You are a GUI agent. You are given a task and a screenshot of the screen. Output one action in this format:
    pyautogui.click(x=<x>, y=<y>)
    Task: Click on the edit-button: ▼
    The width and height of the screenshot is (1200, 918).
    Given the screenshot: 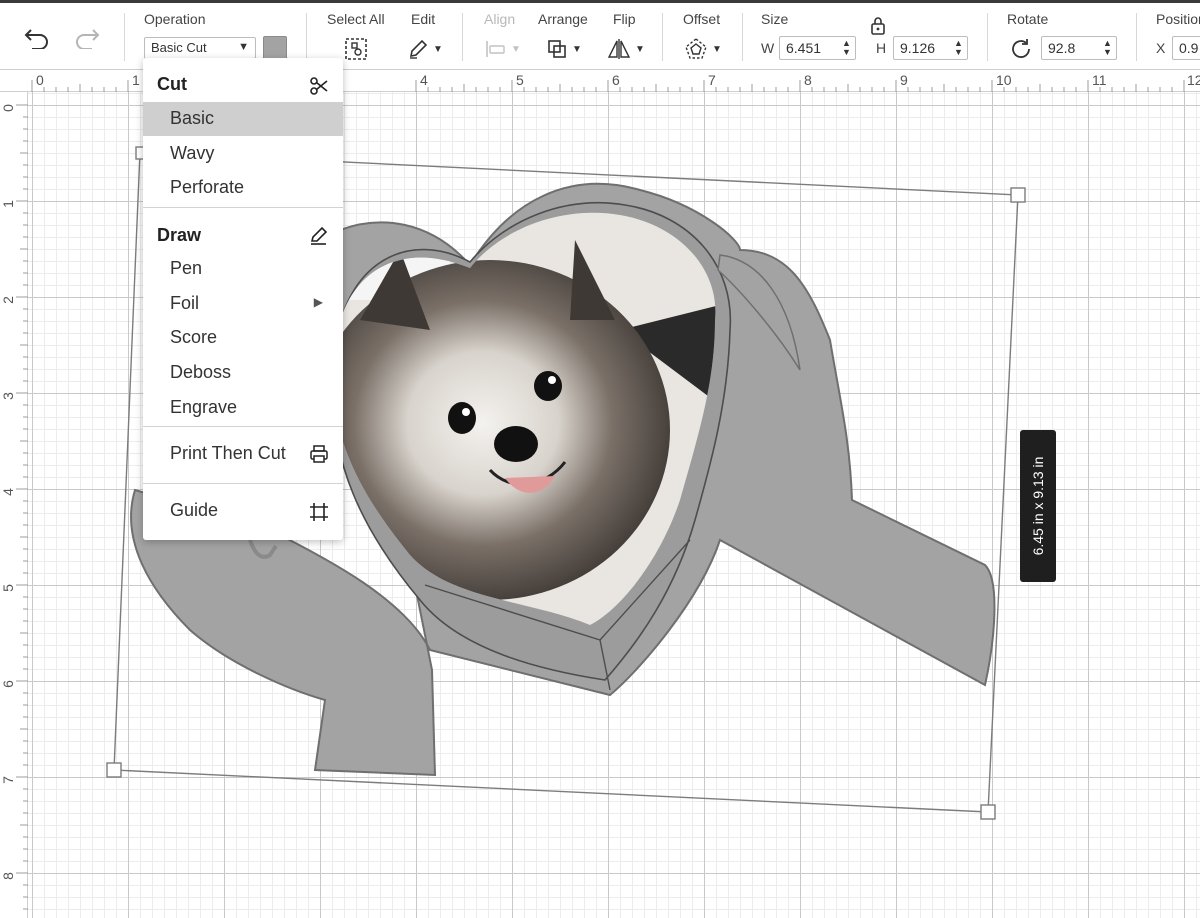 What is the action you would take?
    pyautogui.click(x=425, y=49)
    